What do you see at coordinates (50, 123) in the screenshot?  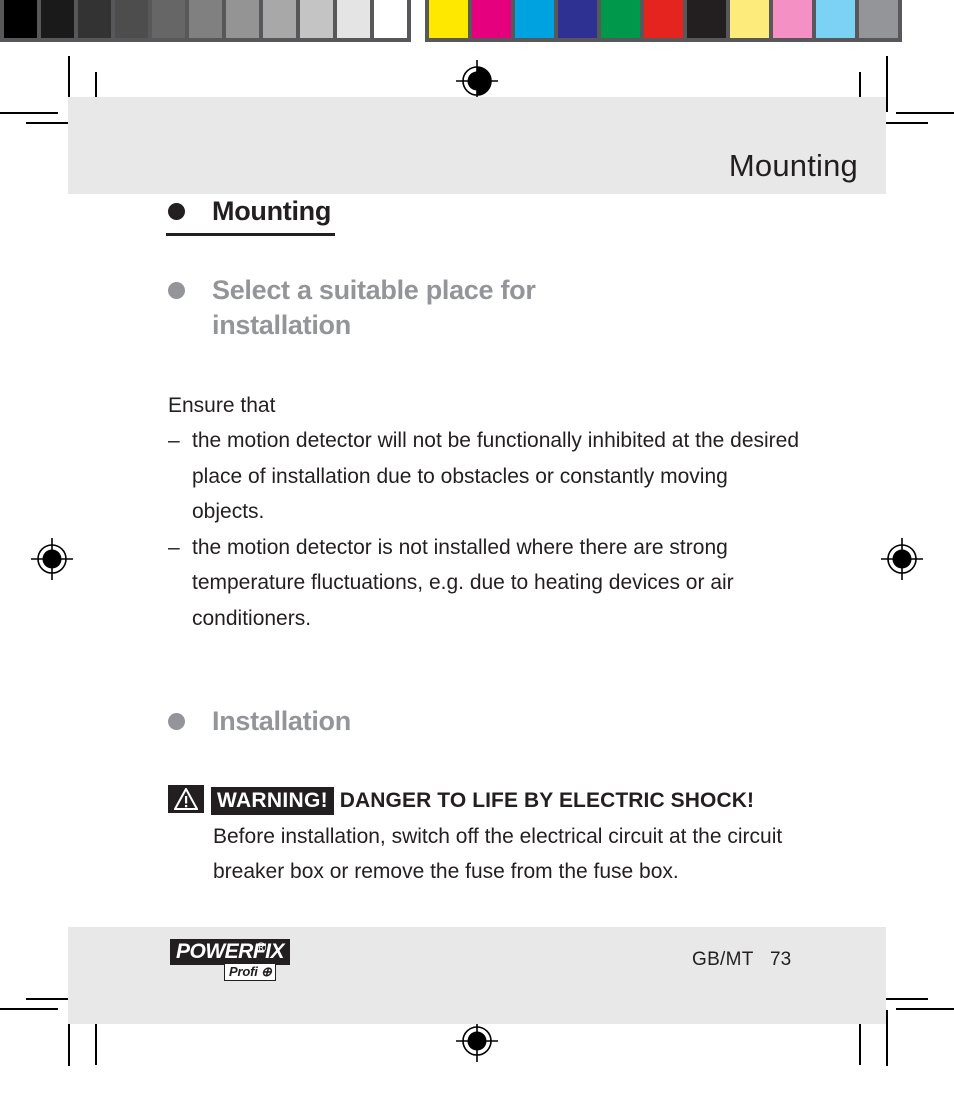 I see `crop-mark-top-left-inner` at bounding box center [50, 123].